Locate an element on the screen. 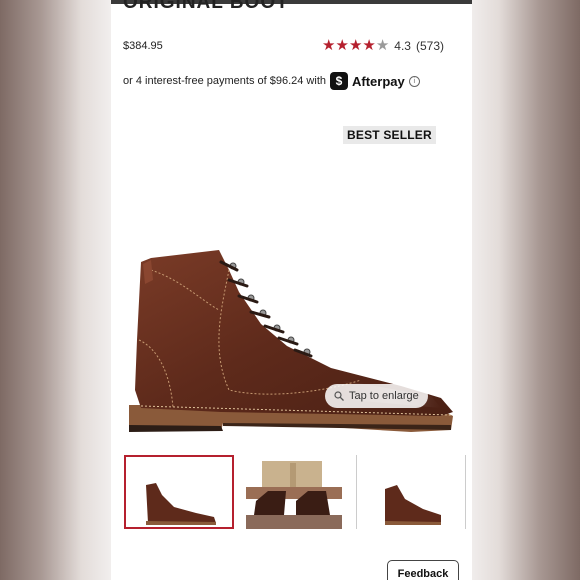 This screenshot has width=580, height=580. afterpay-logo-icon: $ is located at coordinates (339, 81).